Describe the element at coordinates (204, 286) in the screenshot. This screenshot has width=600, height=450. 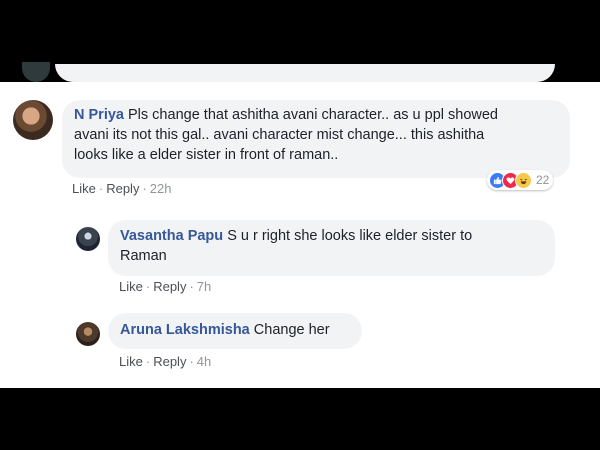
I see `timestamp: 7h` at that location.